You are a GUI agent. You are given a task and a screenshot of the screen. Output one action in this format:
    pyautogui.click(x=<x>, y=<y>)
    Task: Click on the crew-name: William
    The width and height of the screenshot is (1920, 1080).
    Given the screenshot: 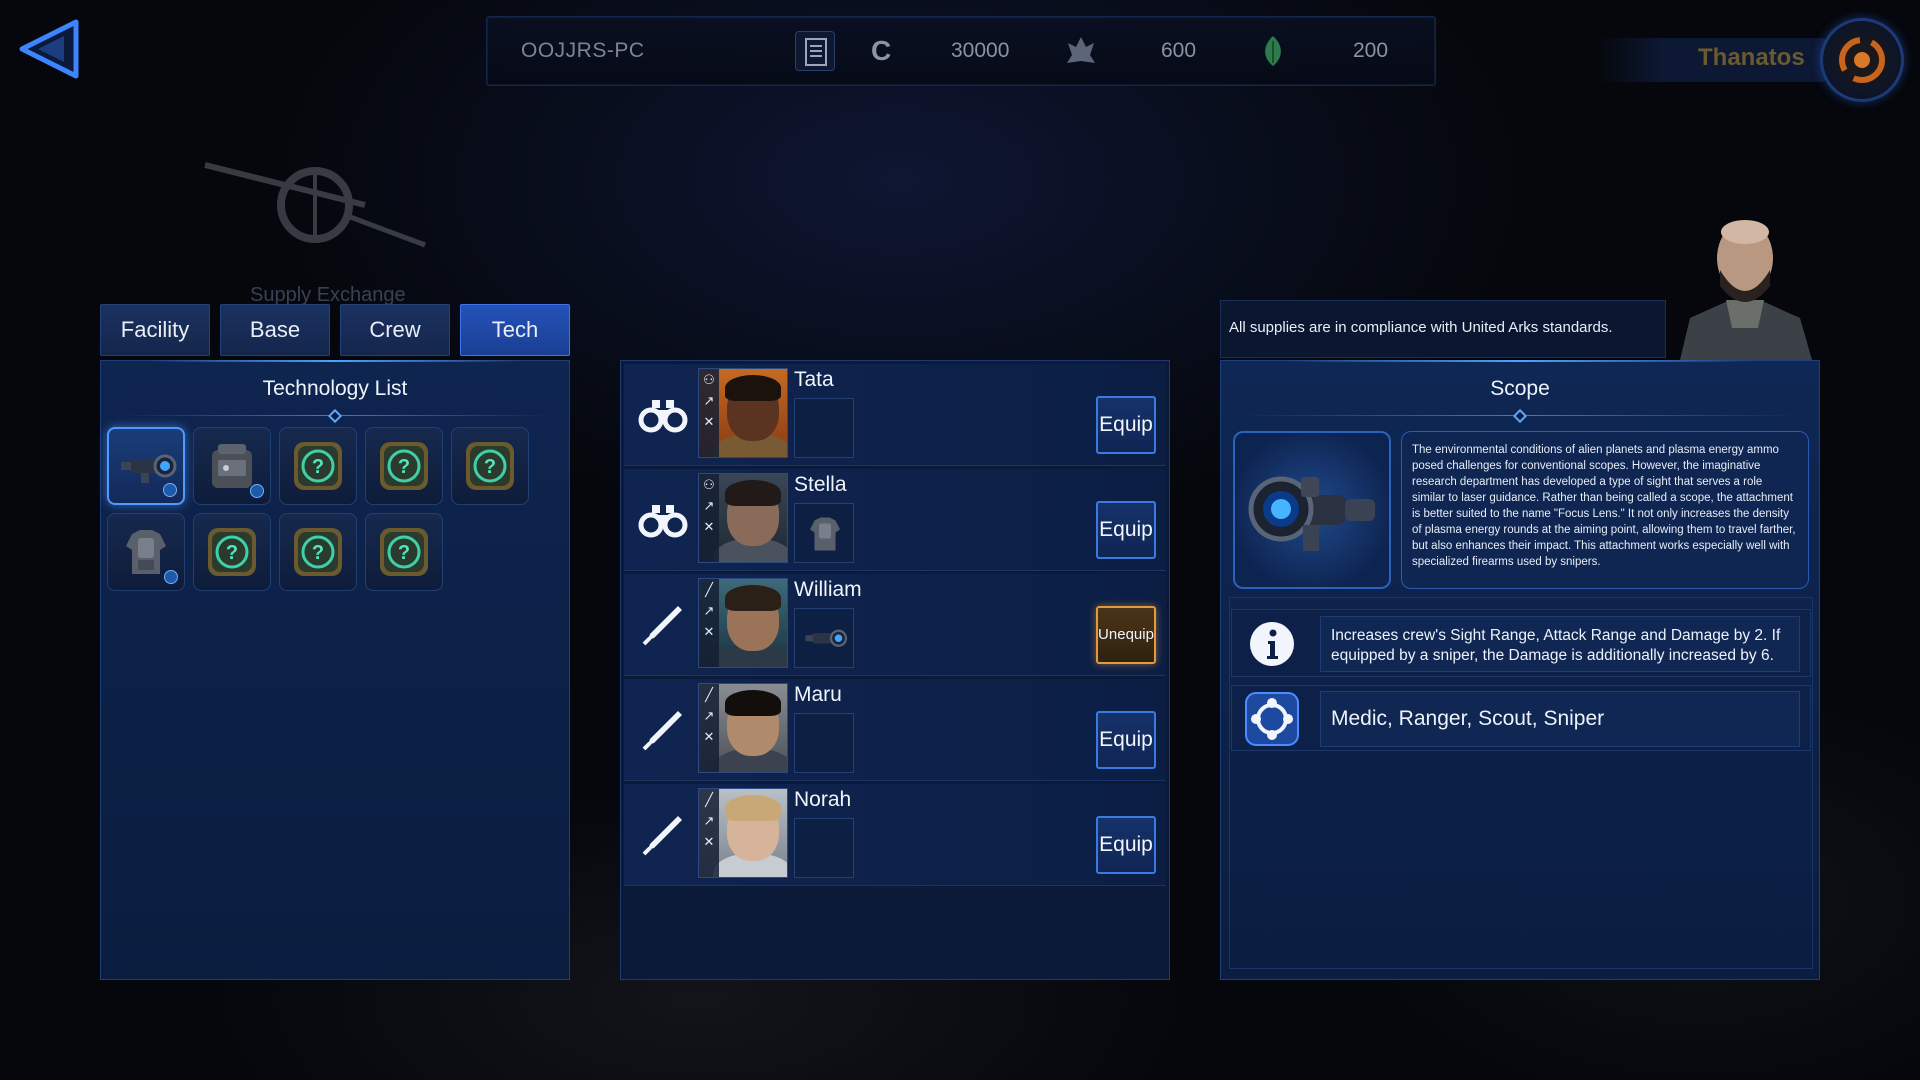 What is the action you would take?
    pyautogui.click(x=828, y=589)
    